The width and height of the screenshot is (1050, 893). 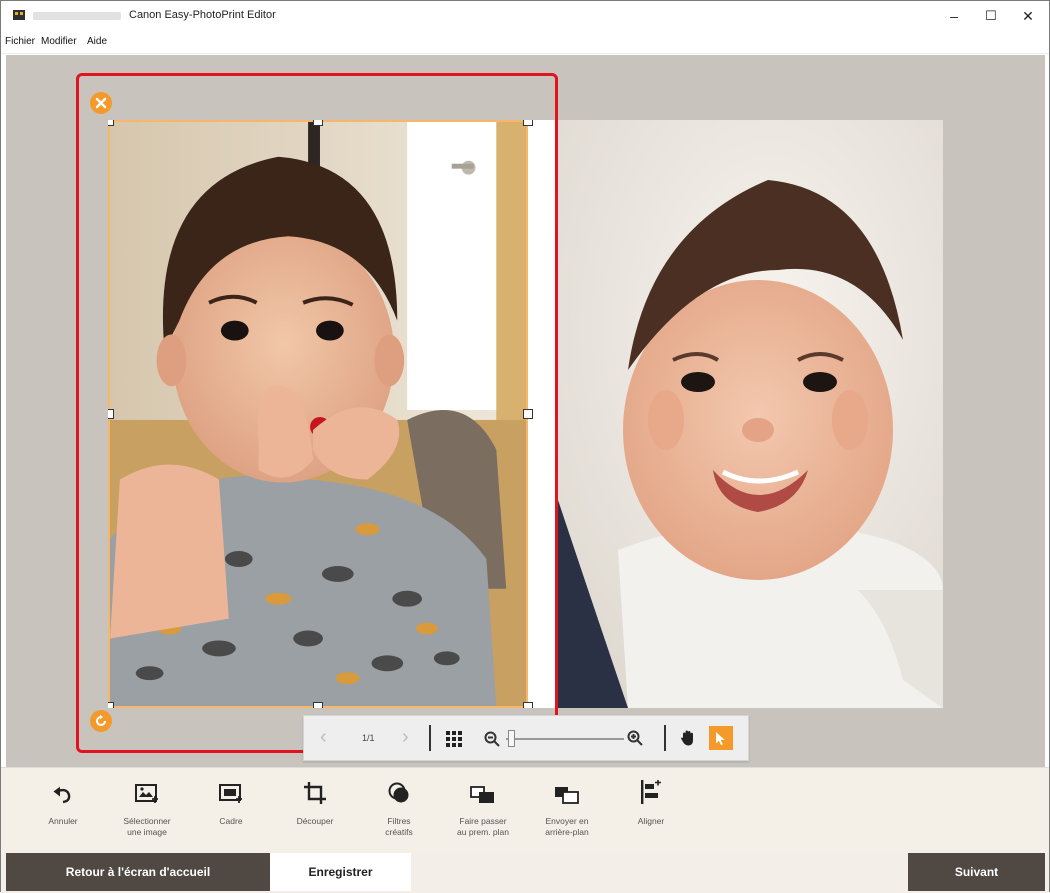 I want to click on send-to-back-label: Envoyer en arrière-plan, so click(x=567, y=827).